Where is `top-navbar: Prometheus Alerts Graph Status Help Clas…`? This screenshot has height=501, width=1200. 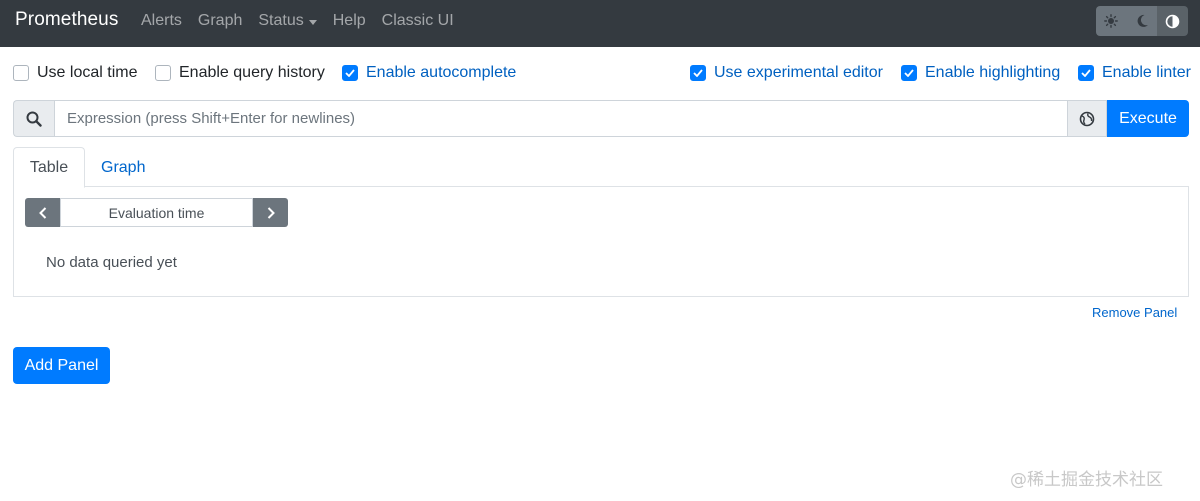
top-navbar: Prometheus Alerts Graph Status Help Clas… is located at coordinates (600, 23).